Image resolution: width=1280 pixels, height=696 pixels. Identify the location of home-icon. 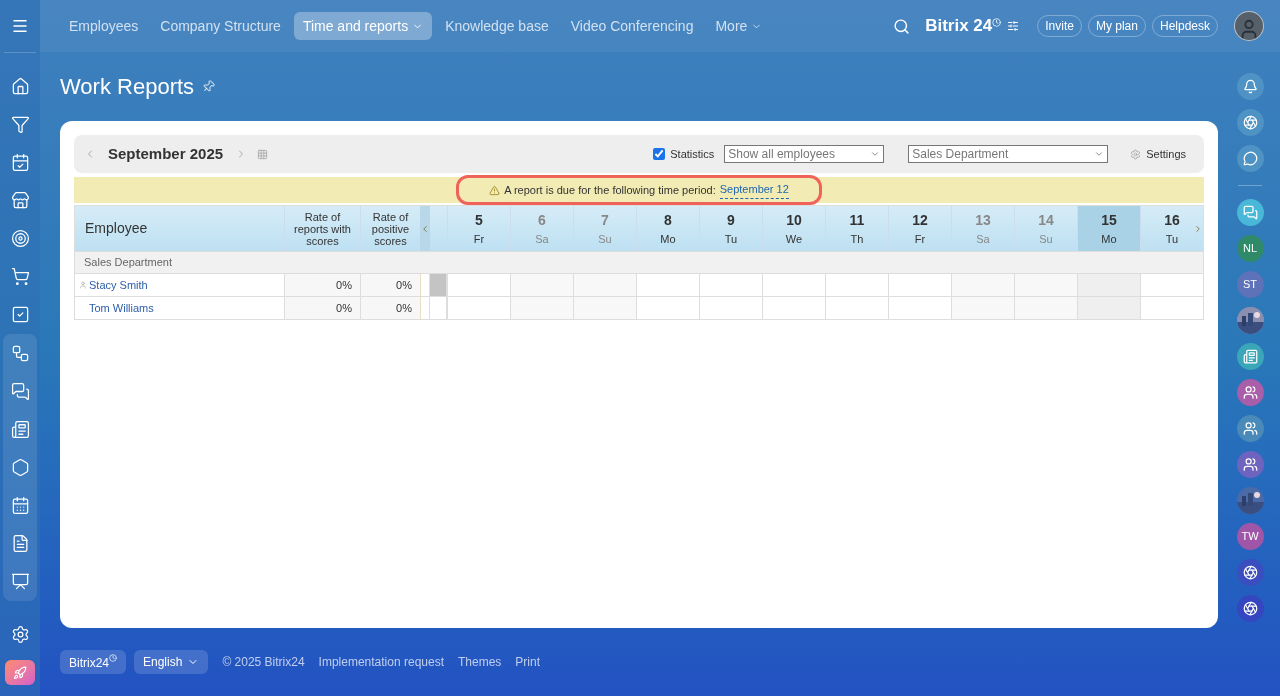
(20, 86).